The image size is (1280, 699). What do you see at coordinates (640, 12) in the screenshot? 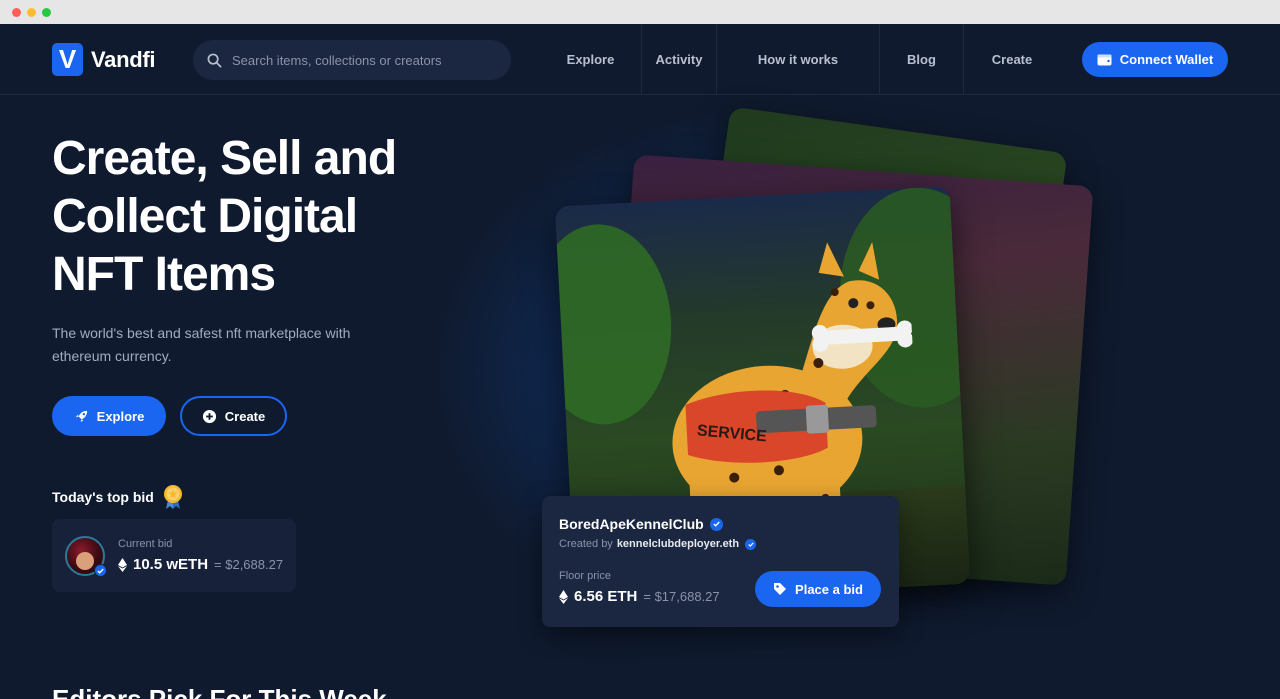
I see `window-titlebar` at bounding box center [640, 12].